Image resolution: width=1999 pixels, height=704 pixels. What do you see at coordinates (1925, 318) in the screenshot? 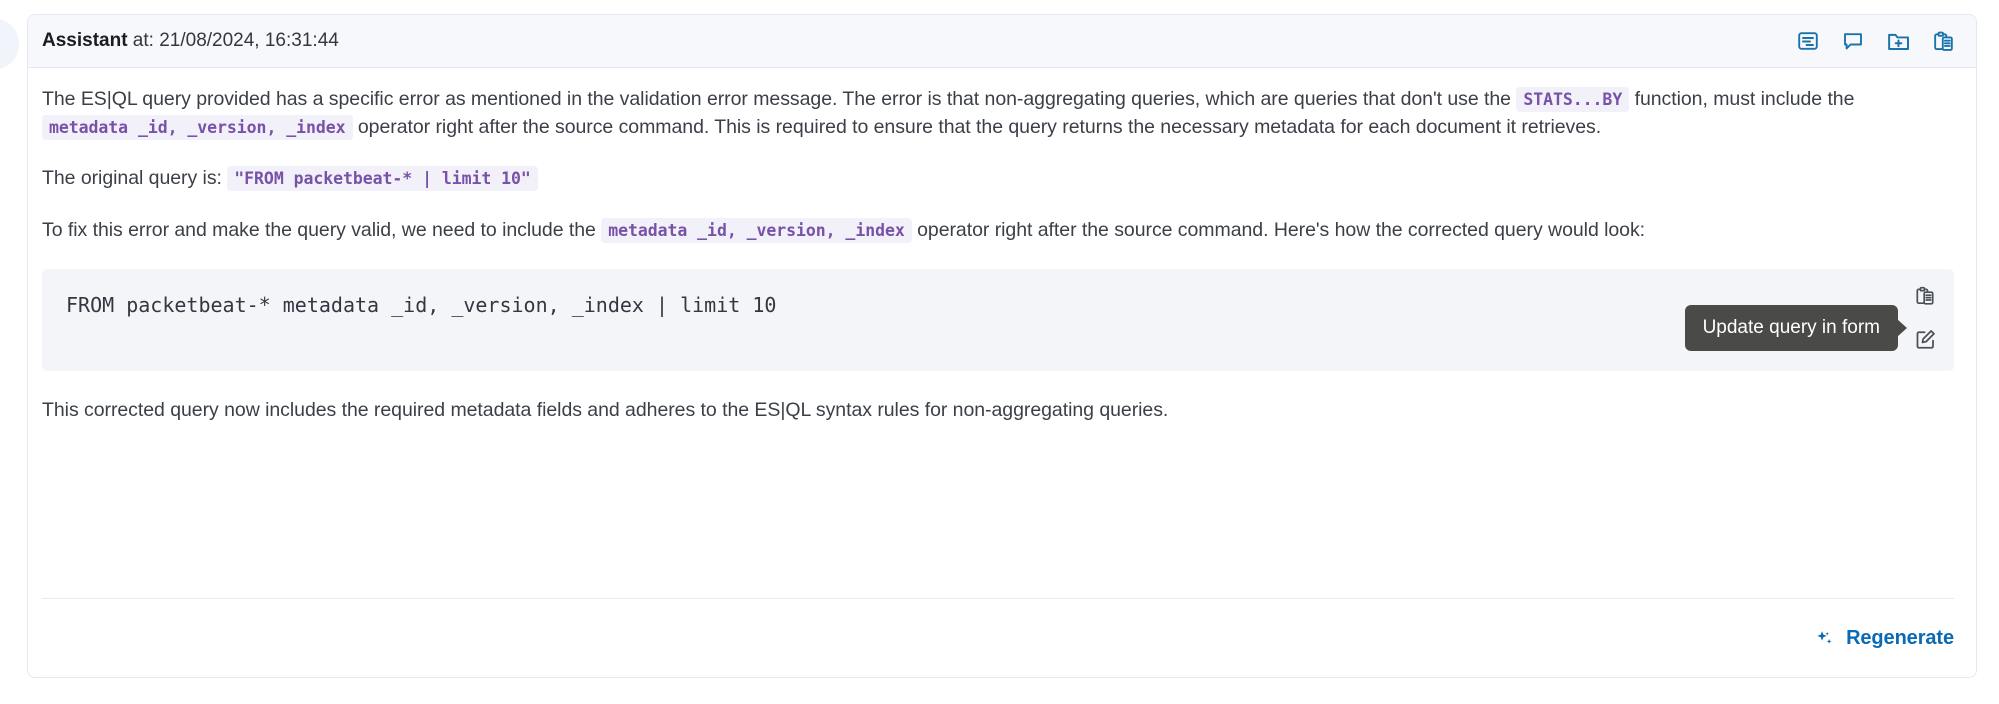
I see `code-block-actions` at bounding box center [1925, 318].